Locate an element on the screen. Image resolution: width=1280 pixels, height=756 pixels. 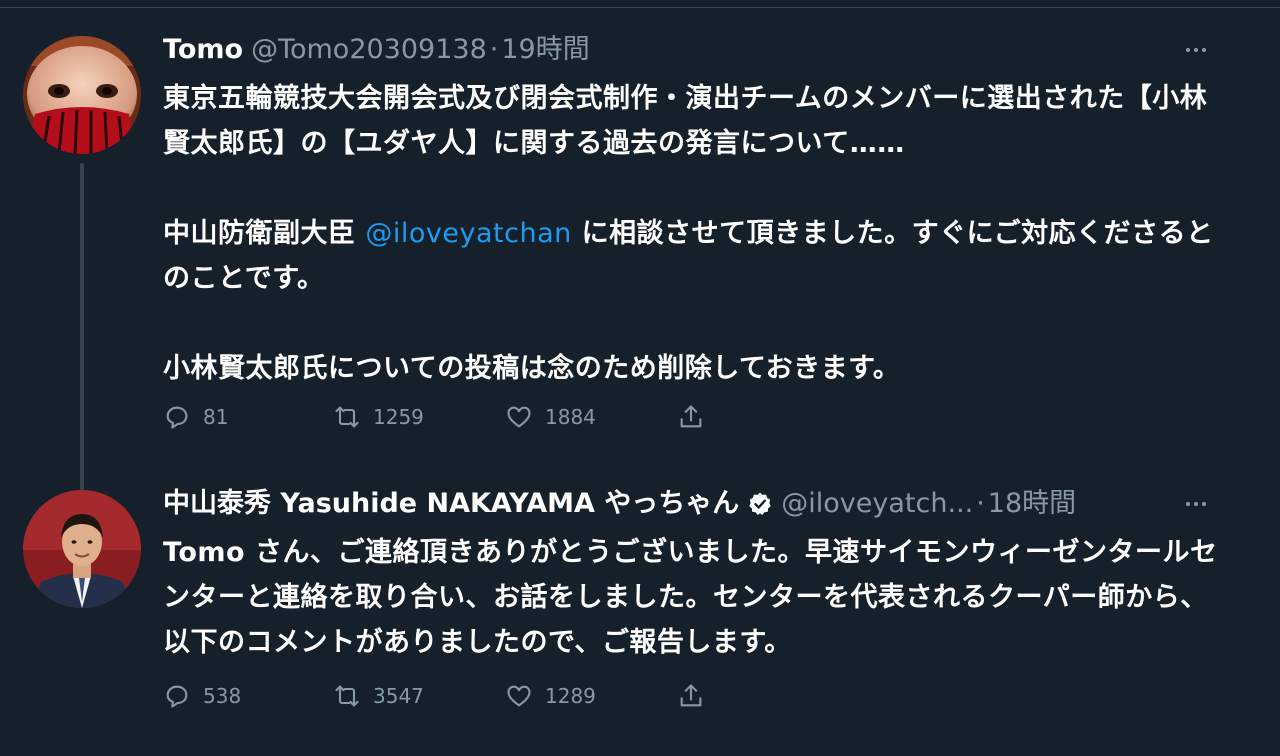
reply-count: 538 is located at coordinates (222, 696).